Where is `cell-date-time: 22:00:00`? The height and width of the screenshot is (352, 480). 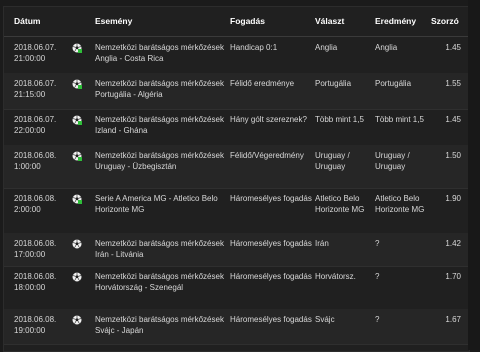
cell-date-time: 22:00:00 is located at coordinates (30, 130).